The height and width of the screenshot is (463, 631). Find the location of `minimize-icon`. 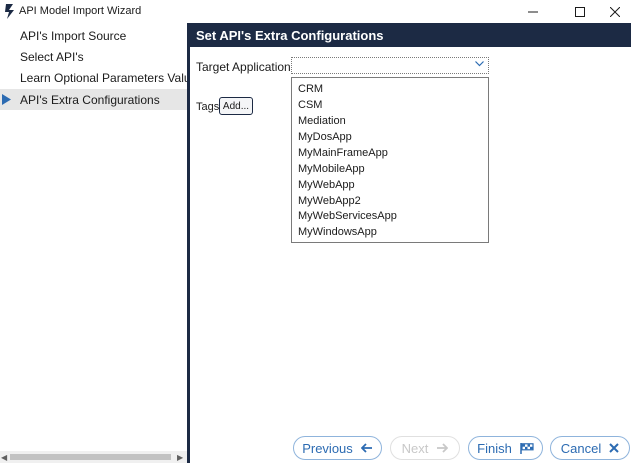

minimize-icon is located at coordinates (533, 11).